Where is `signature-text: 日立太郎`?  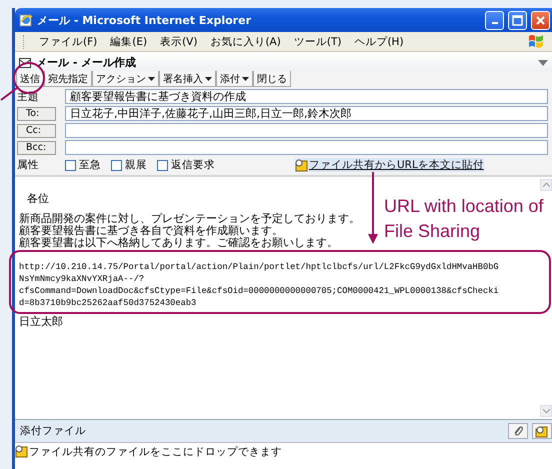
signature-text: 日立太郎 is located at coordinates (41, 322).